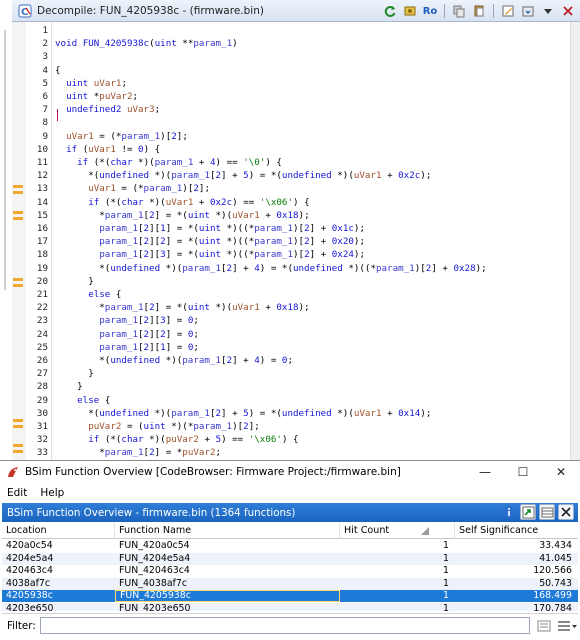  What do you see at coordinates (435, 531) in the screenshot?
I see `sort-indicator` at bounding box center [435, 531].